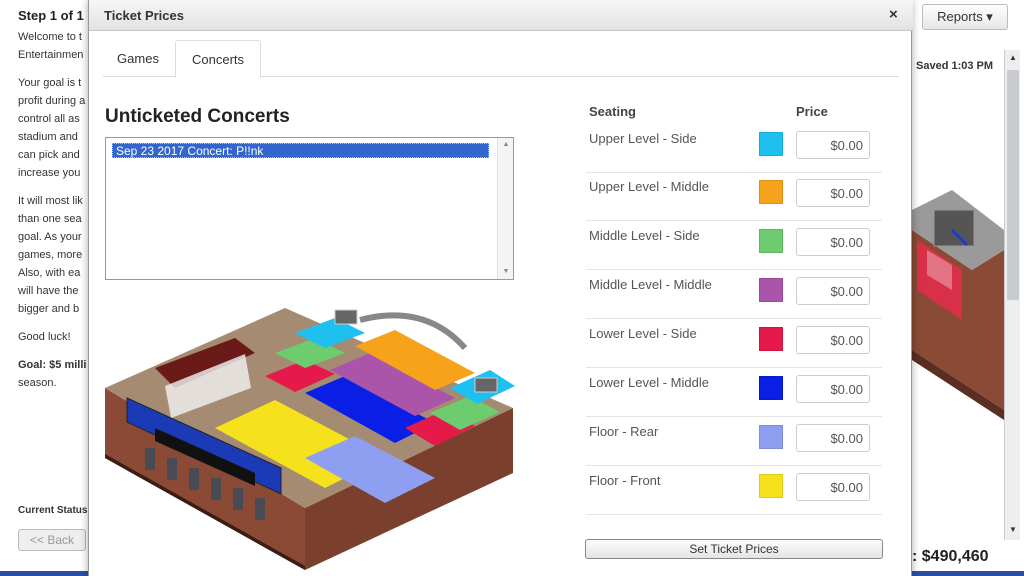 The image size is (1024, 576). I want to click on saved-timestamp: Saved 1:03 PM, so click(955, 66).